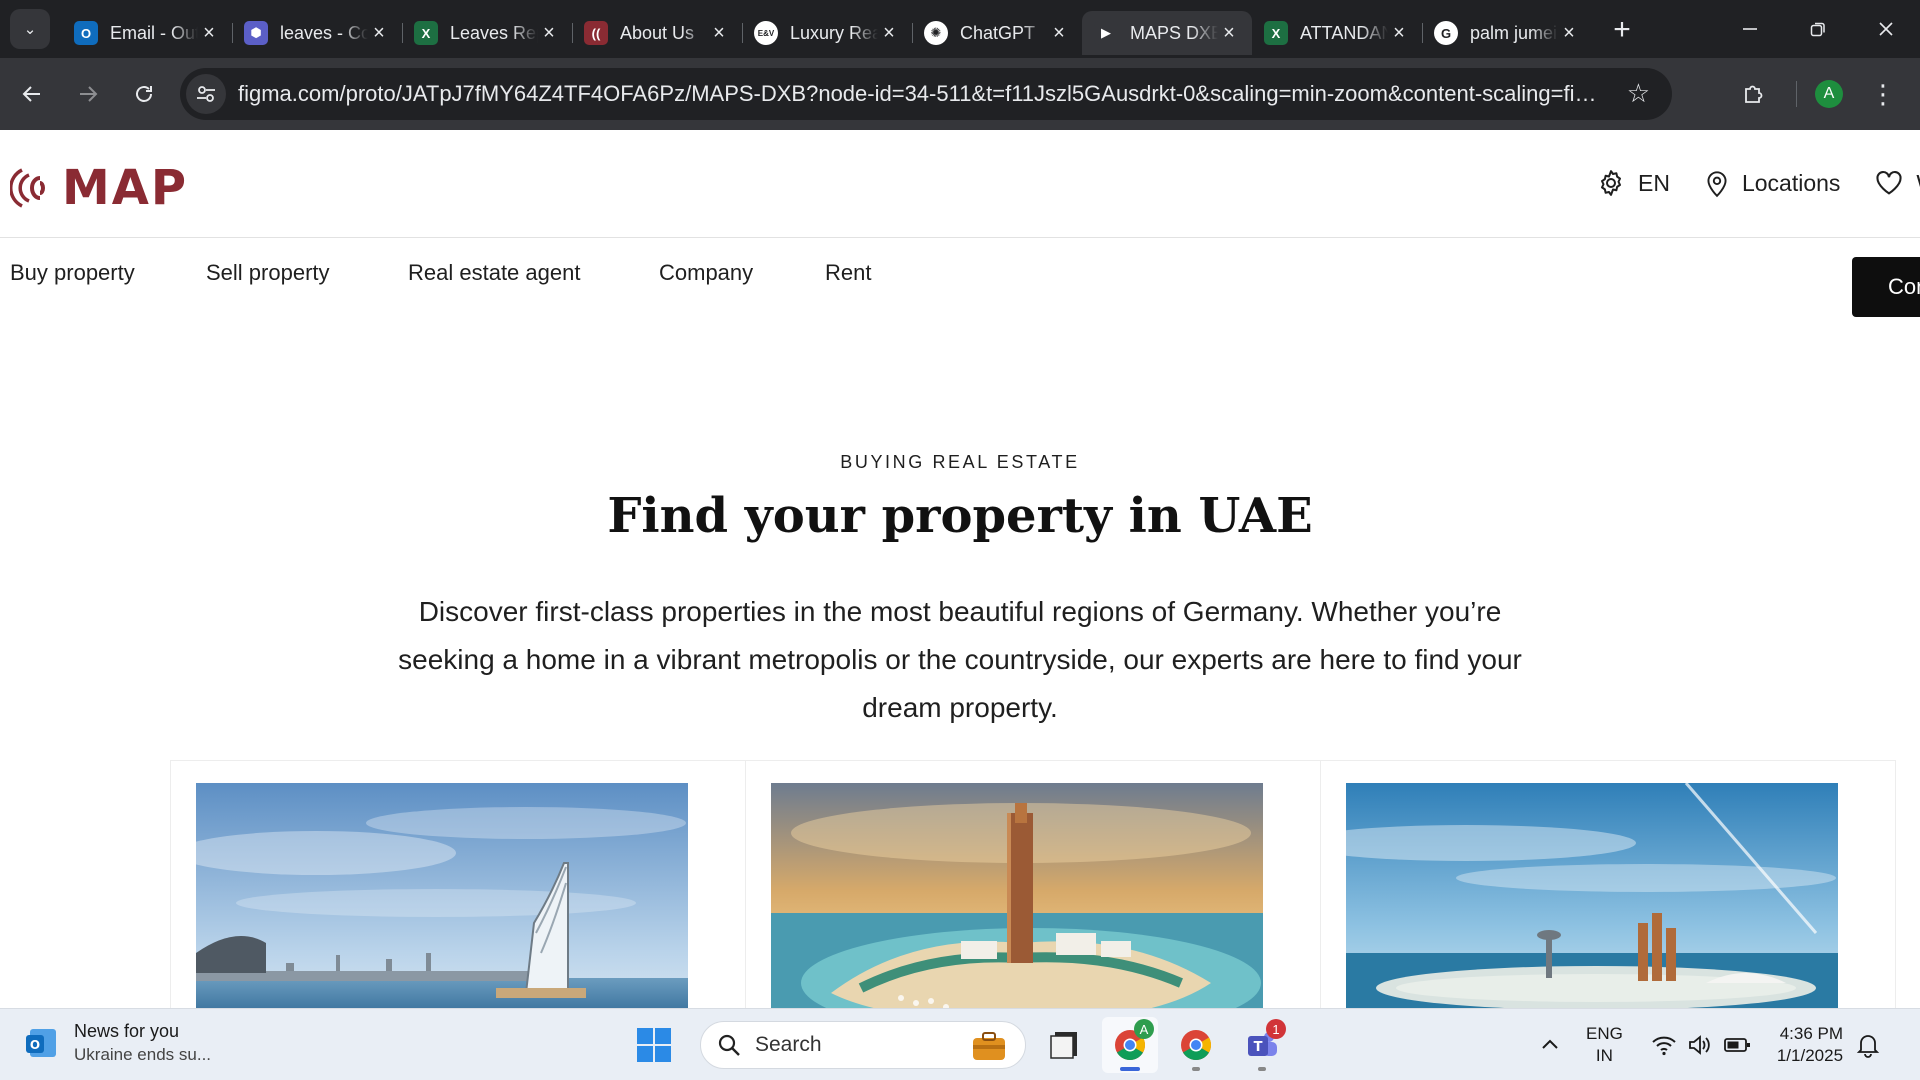 The height and width of the screenshot is (1080, 1920). I want to click on tab-title: Luxury Real Estate, so click(834, 32).